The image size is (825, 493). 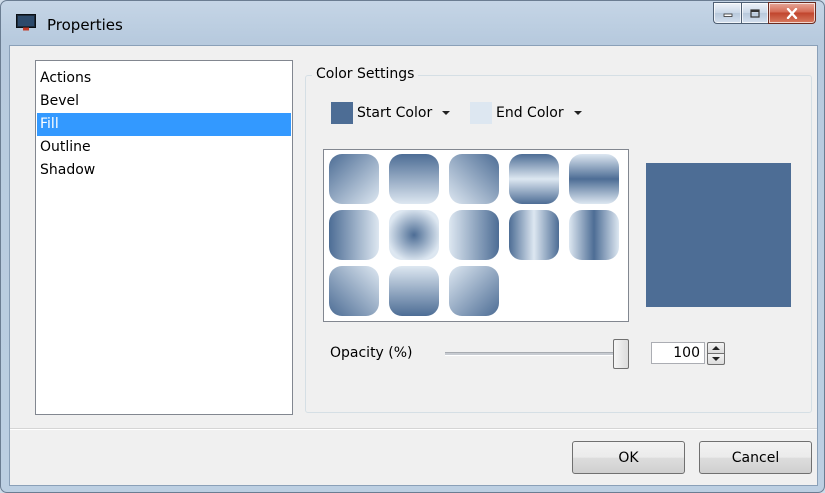 I want to click on fill-preview, so click(x=718, y=235).